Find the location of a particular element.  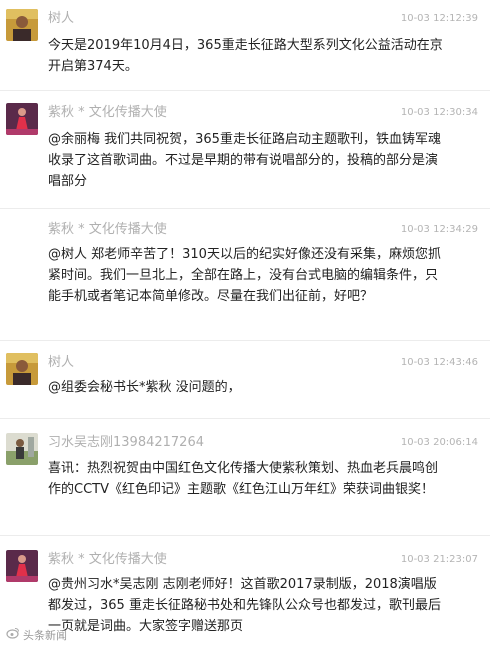

message-text: @组委会秘书长*紫秋 没问题的， is located at coordinates (144, 387).